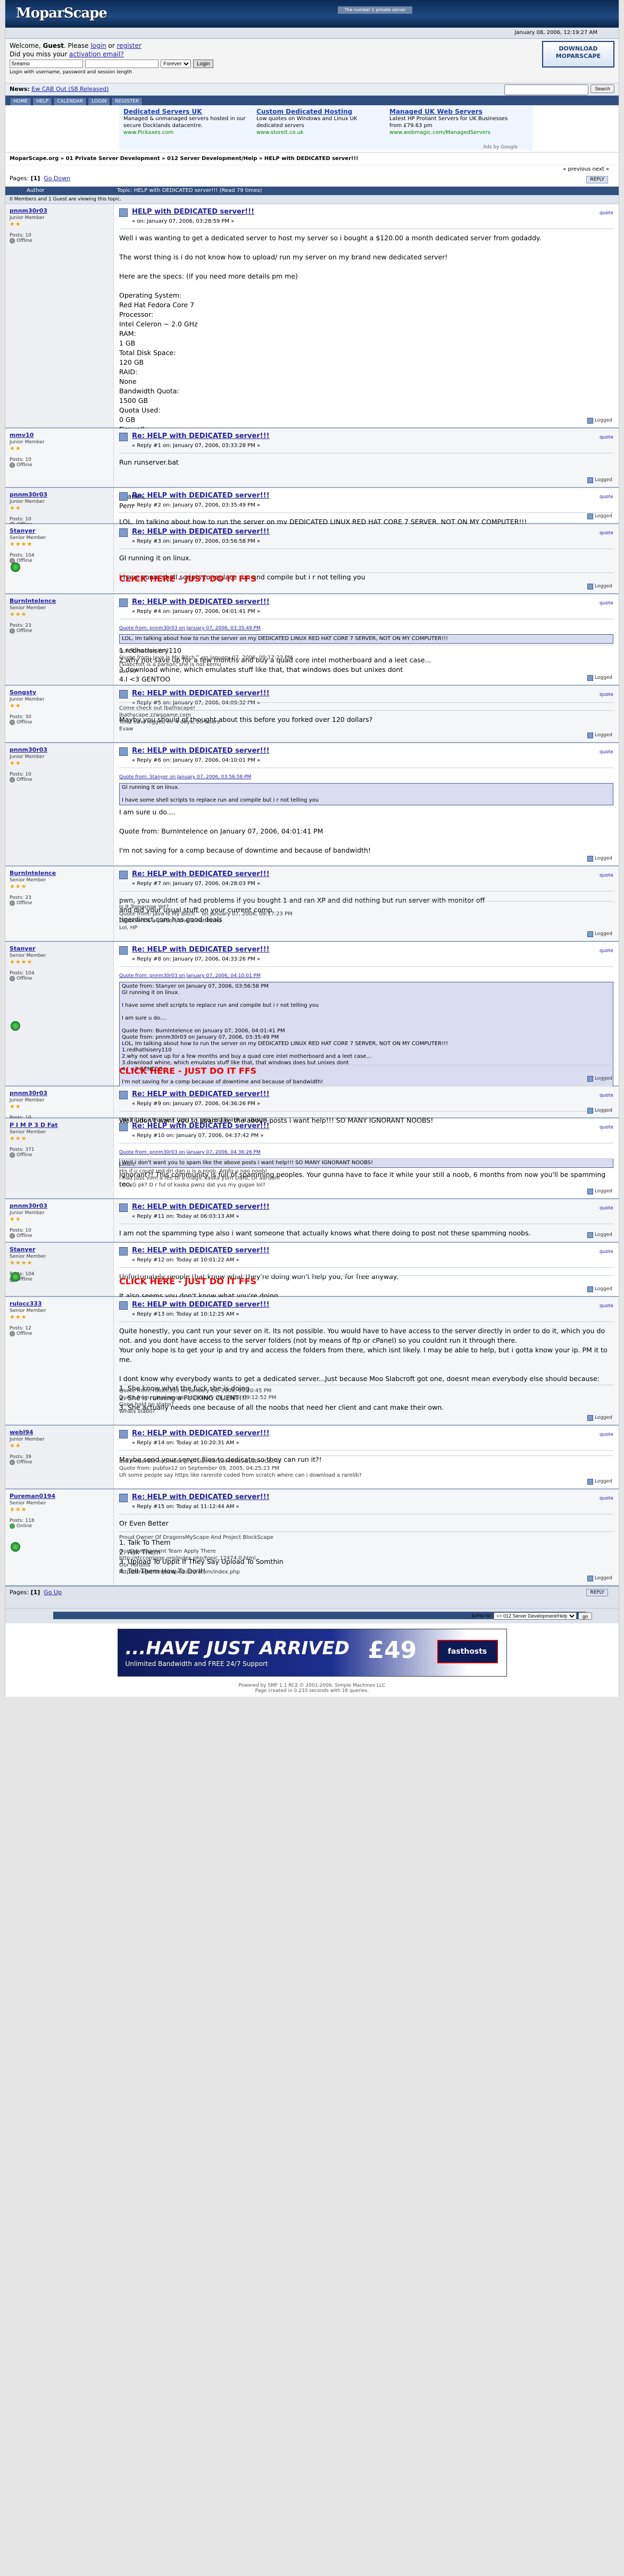 The width and height of the screenshot is (624, 2576). Describe the element at coordinates (597, 1592) in the screenshot. I see `reply-button-bottom: REPLY` at that location.